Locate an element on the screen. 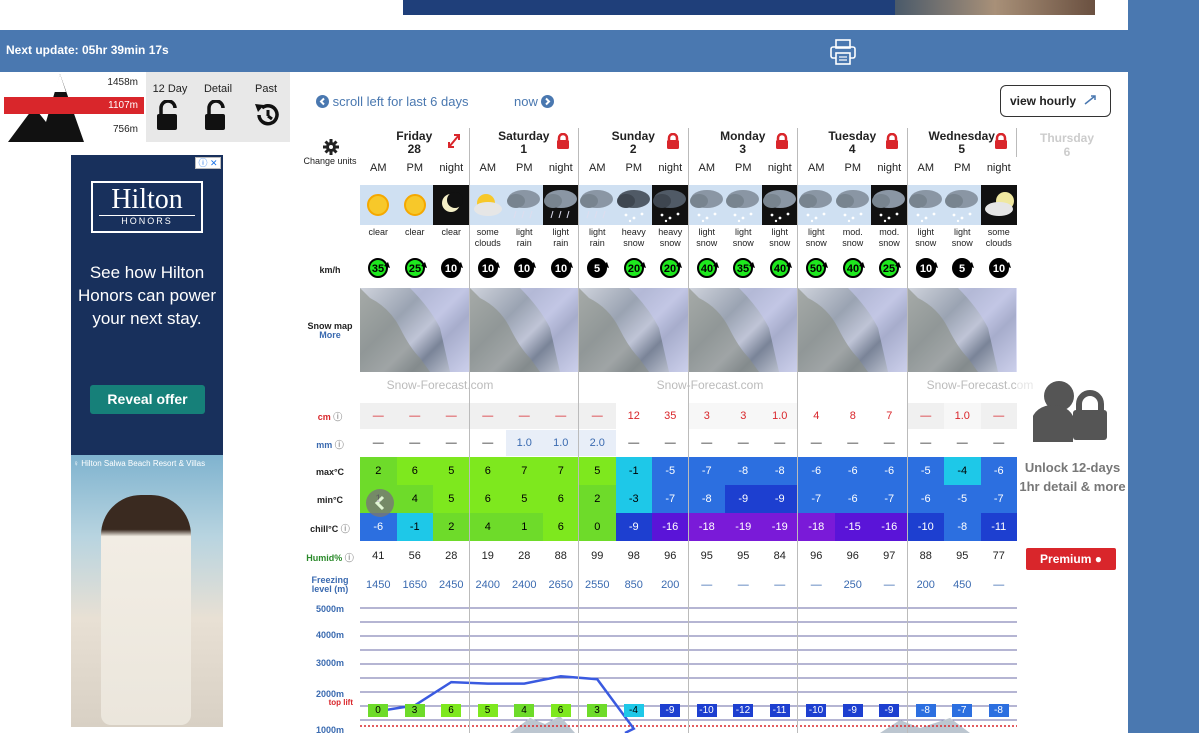 This screenshot has width=1199, height=733. svg-text: 50 is located at coordinates (816, 269).